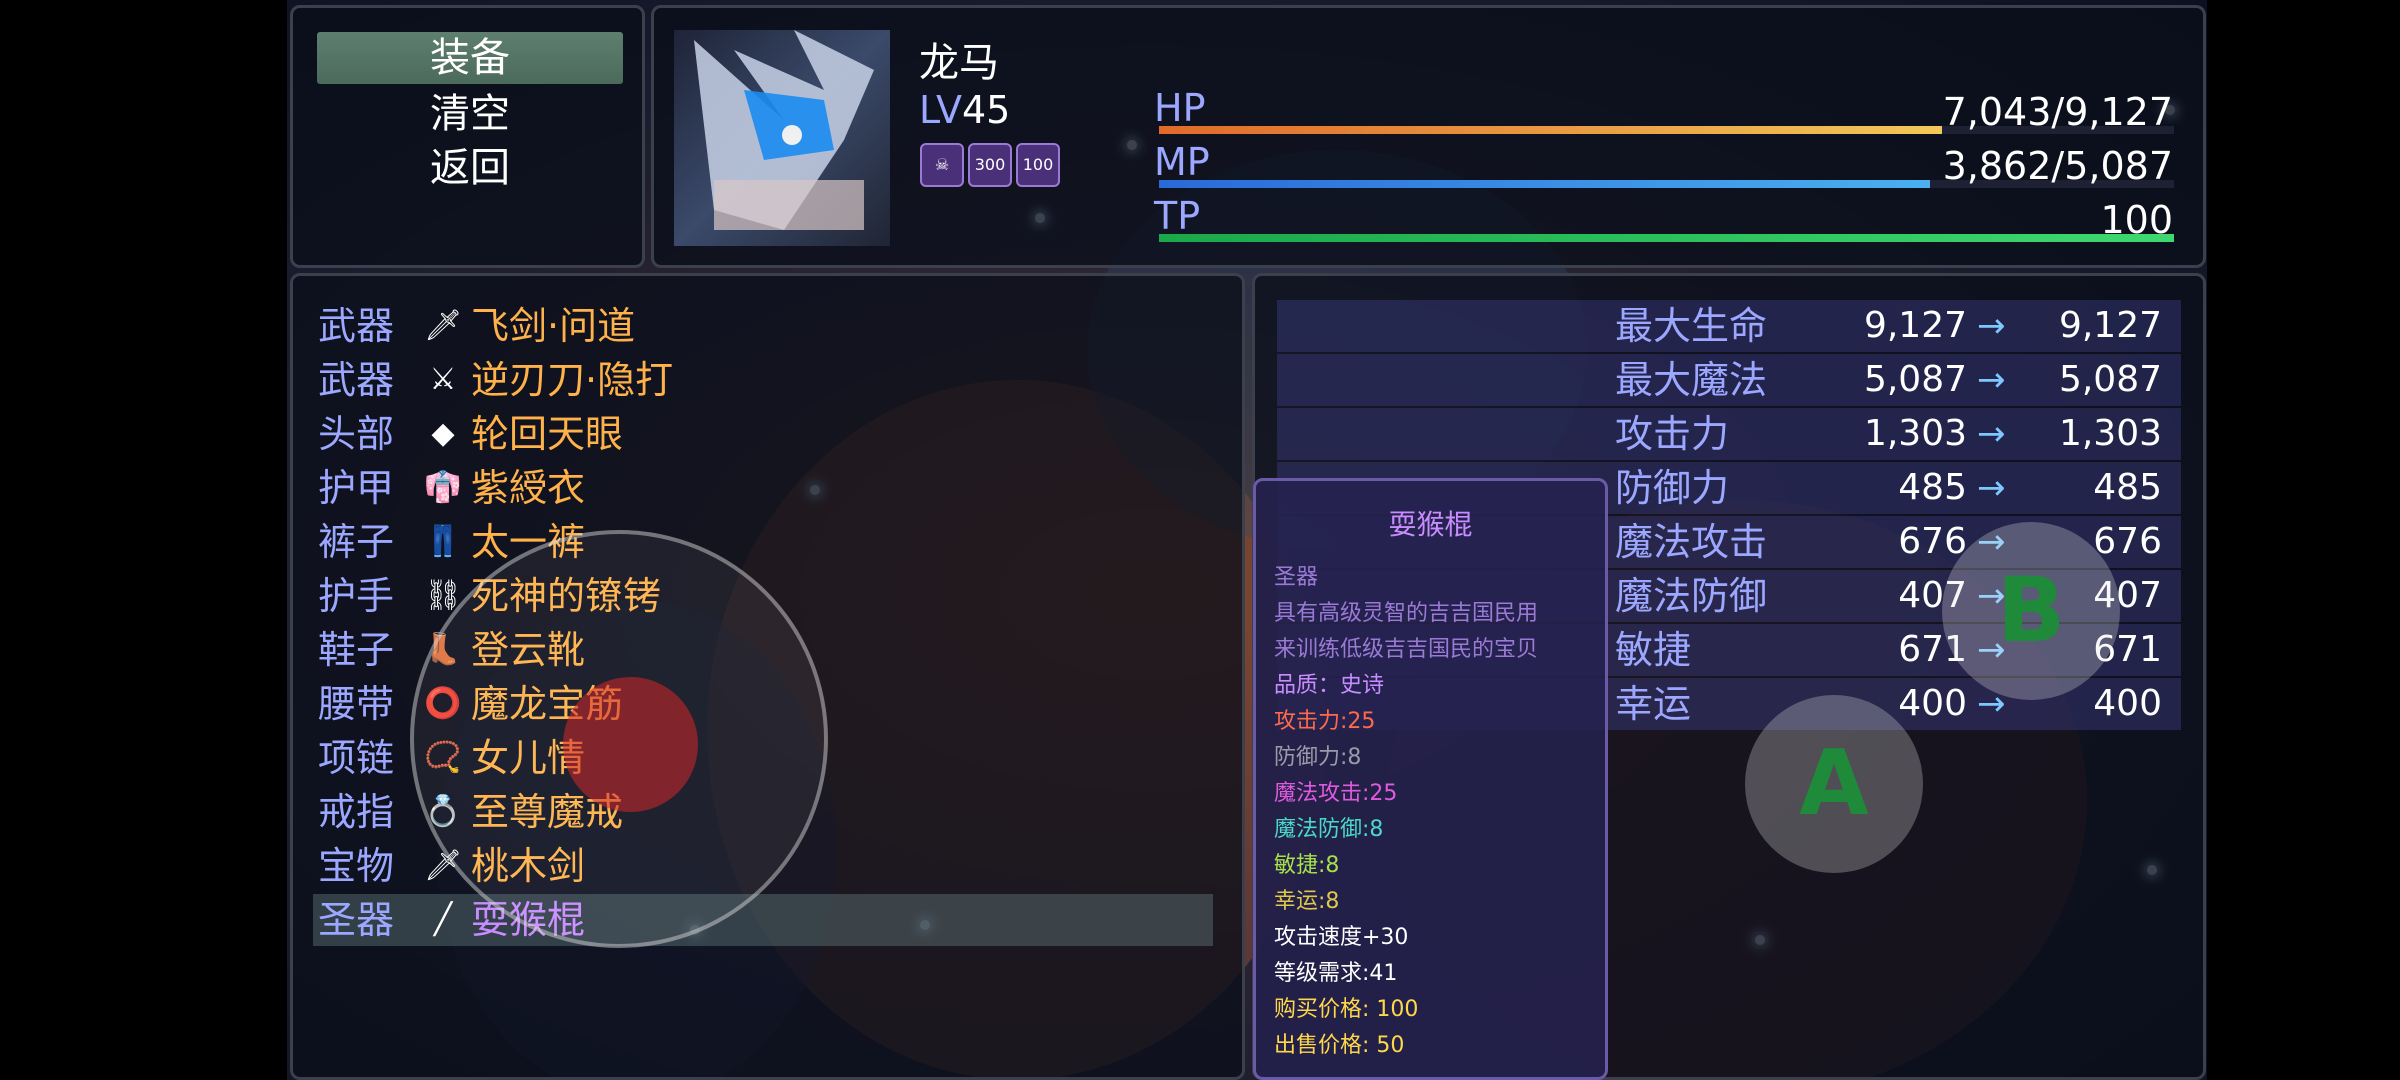 Image resolution: width=2400 pixels, height=1080 pixels. I want to click on equipped-item-name: 逆刃刀·隐打, so click(572, 380).